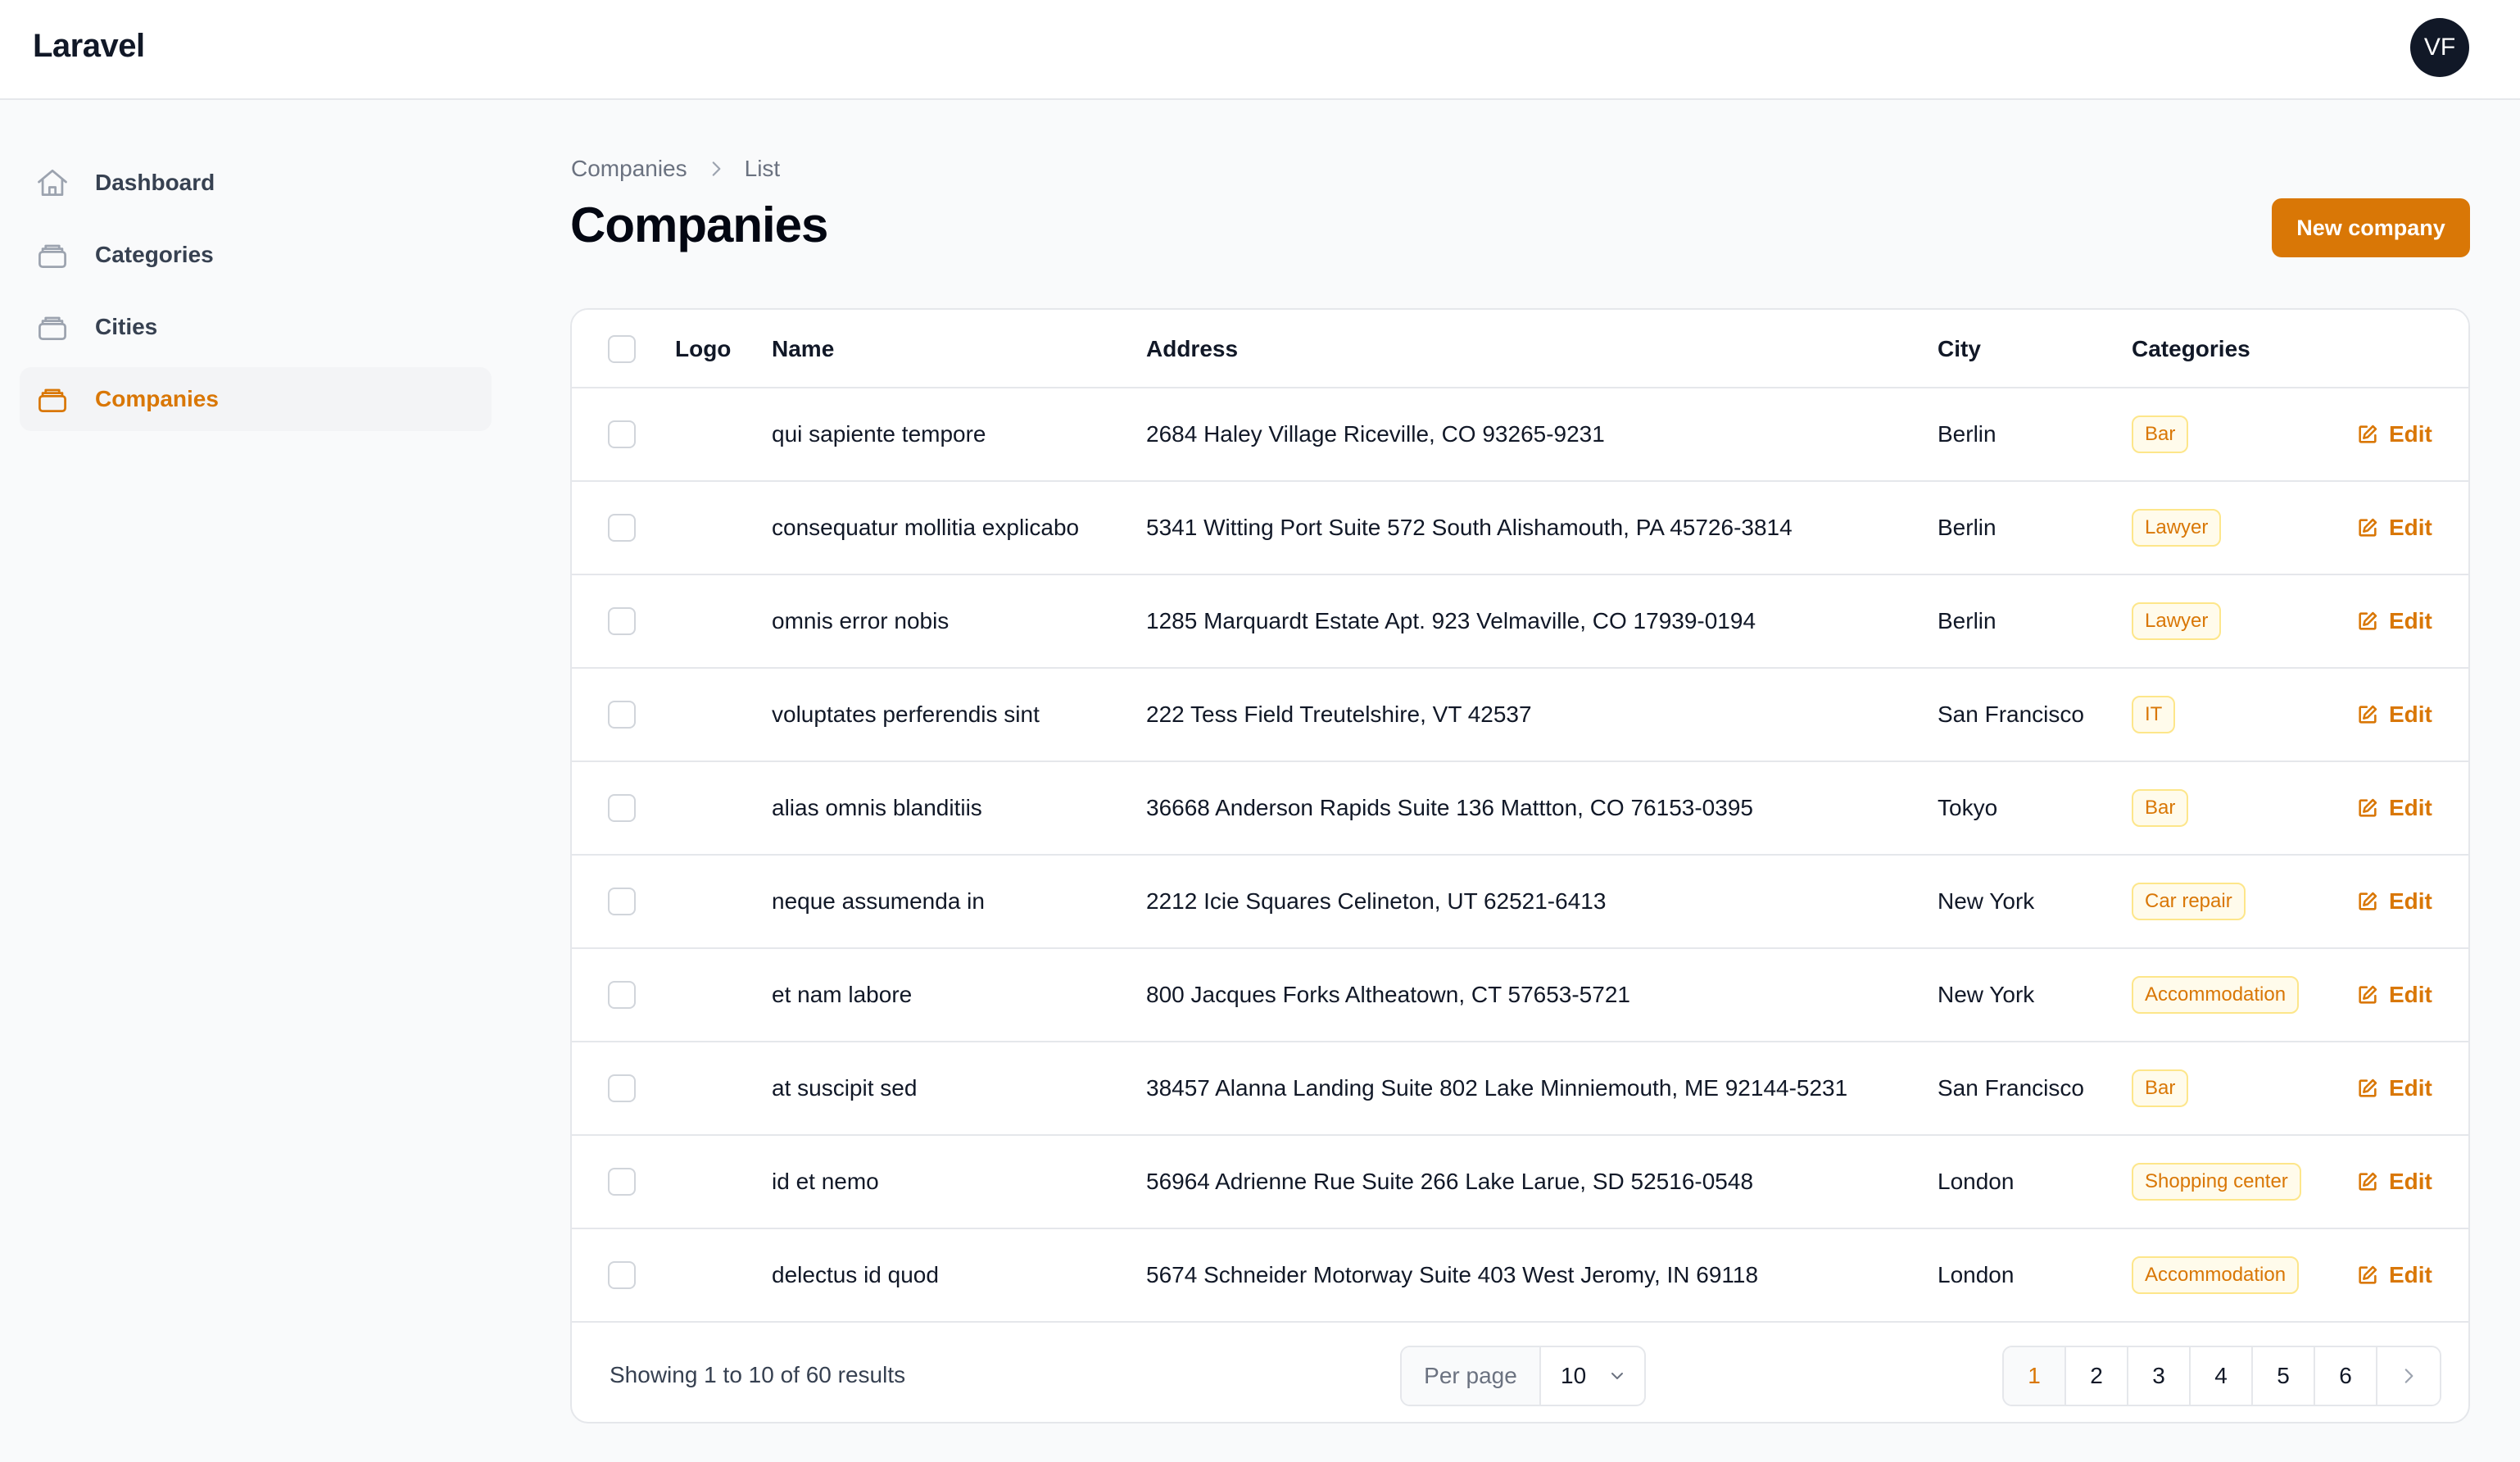 This screenshot has width=2520, height=1462. Describe the element at coordinates (256, 183) in the screenshot. I see `sidebar-item-dashboard: Dashboard` at that location.